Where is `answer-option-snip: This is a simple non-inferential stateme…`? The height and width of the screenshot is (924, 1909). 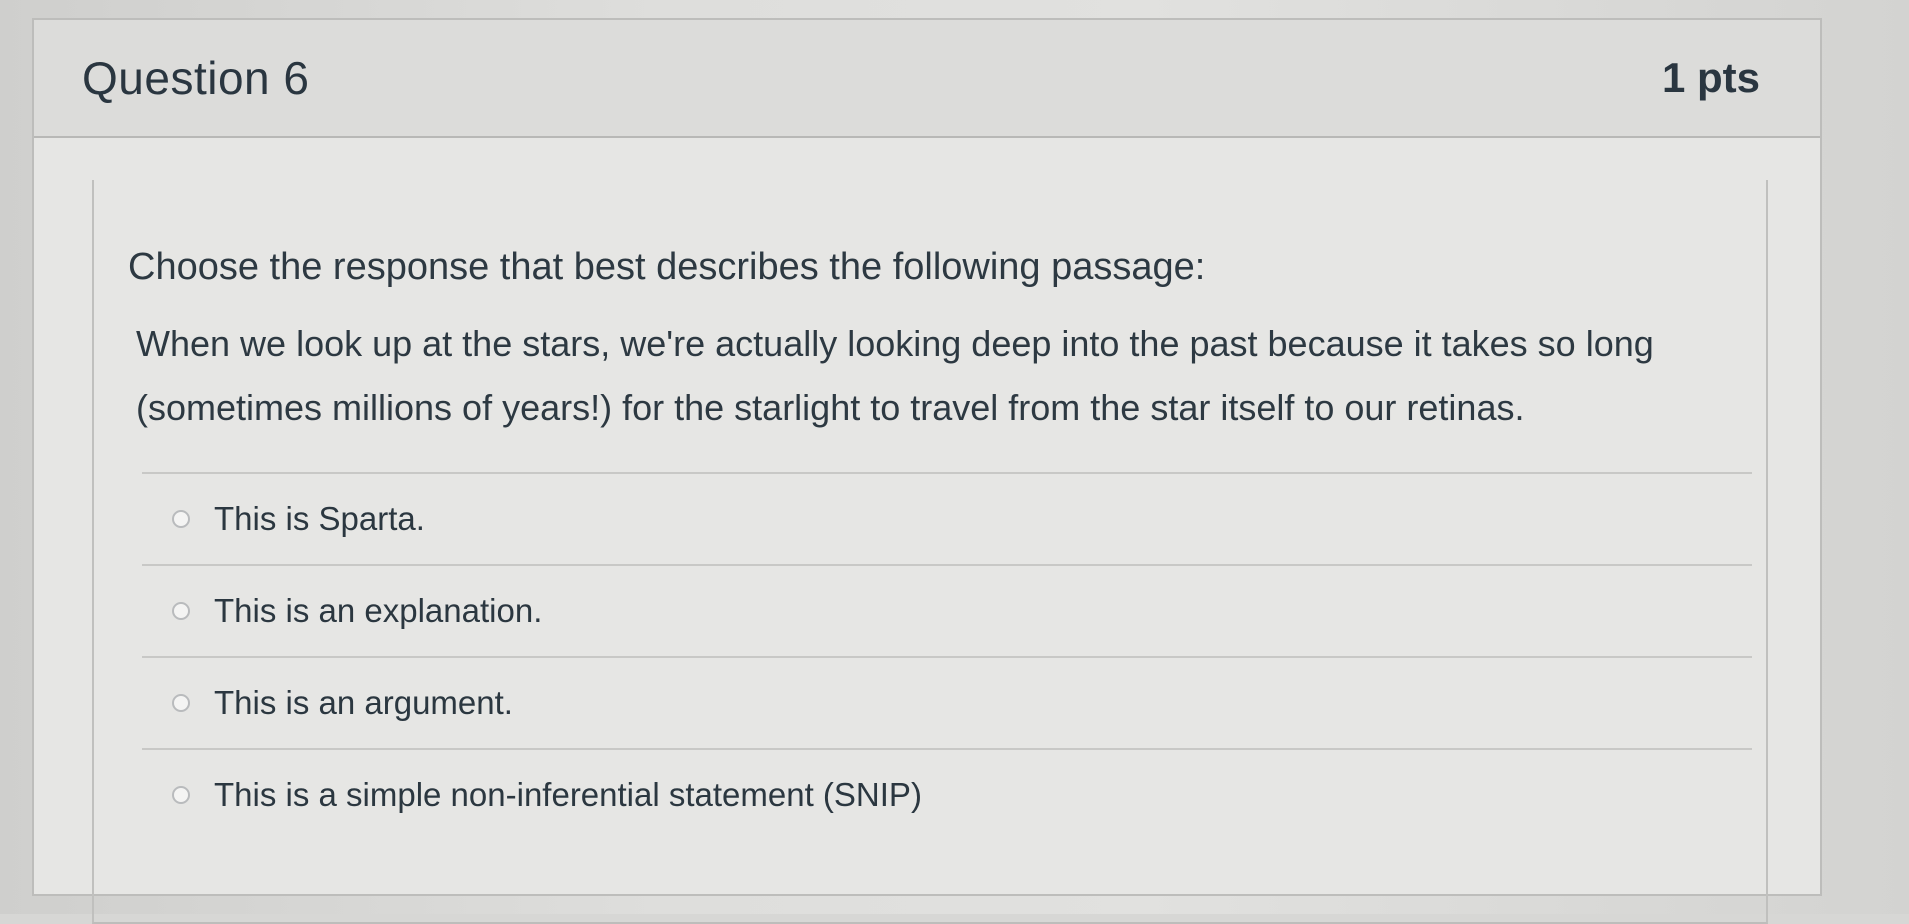 answer-option-snip: This is a simple non-inferential stateme… is located at coordinates (947, 795).